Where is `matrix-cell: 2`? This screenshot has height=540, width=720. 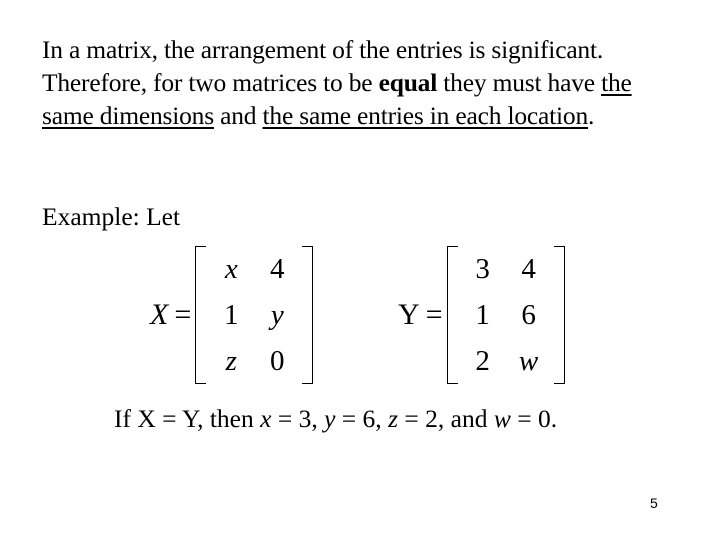
matrix-cell: 2 is located at coordinates (482, 360).